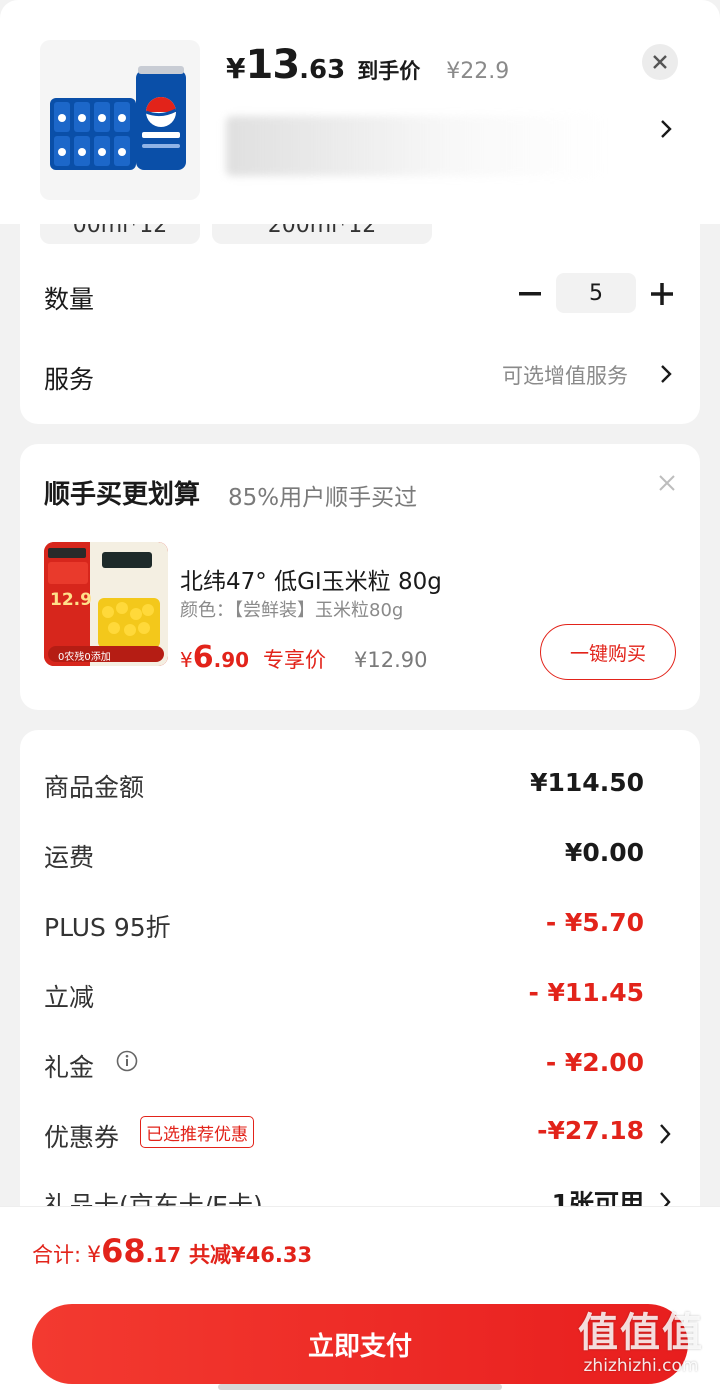  Describe the element at coordinates (57, 1255) in the screenshot. I see `total-label: 合计:` at that location.